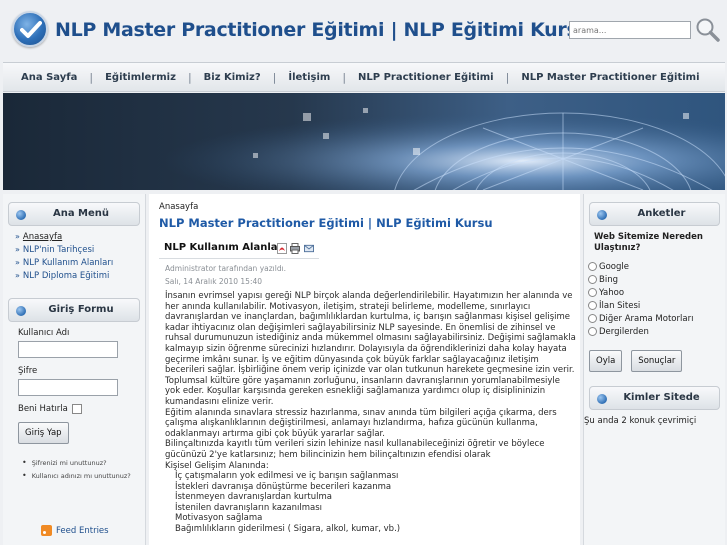  What do you see at coordinates (309, 77) in the screenshot?
I see `nav-item-contact: İletişim` at bounding box center [309, 77].